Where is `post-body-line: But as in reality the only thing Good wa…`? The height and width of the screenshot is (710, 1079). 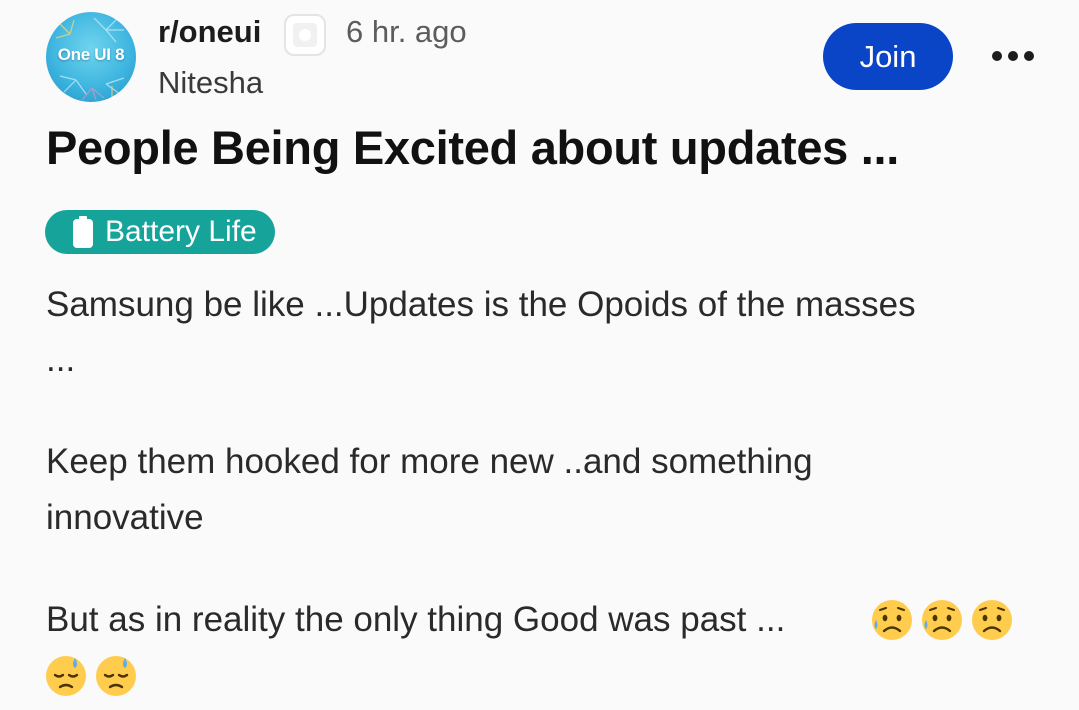
post-body-line: But as in reality the only thing Good wa… is located at coordinates (416, 619).